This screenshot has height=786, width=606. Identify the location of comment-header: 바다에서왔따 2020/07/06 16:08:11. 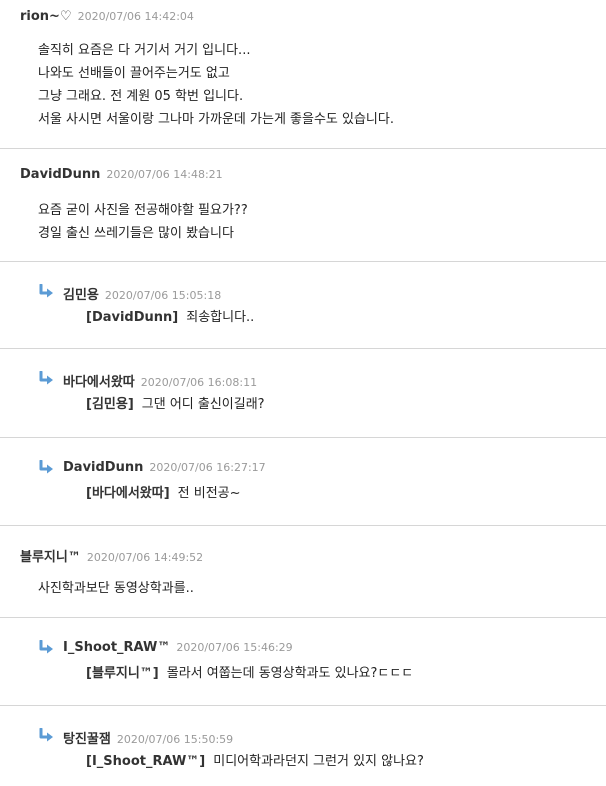
(322, 369).